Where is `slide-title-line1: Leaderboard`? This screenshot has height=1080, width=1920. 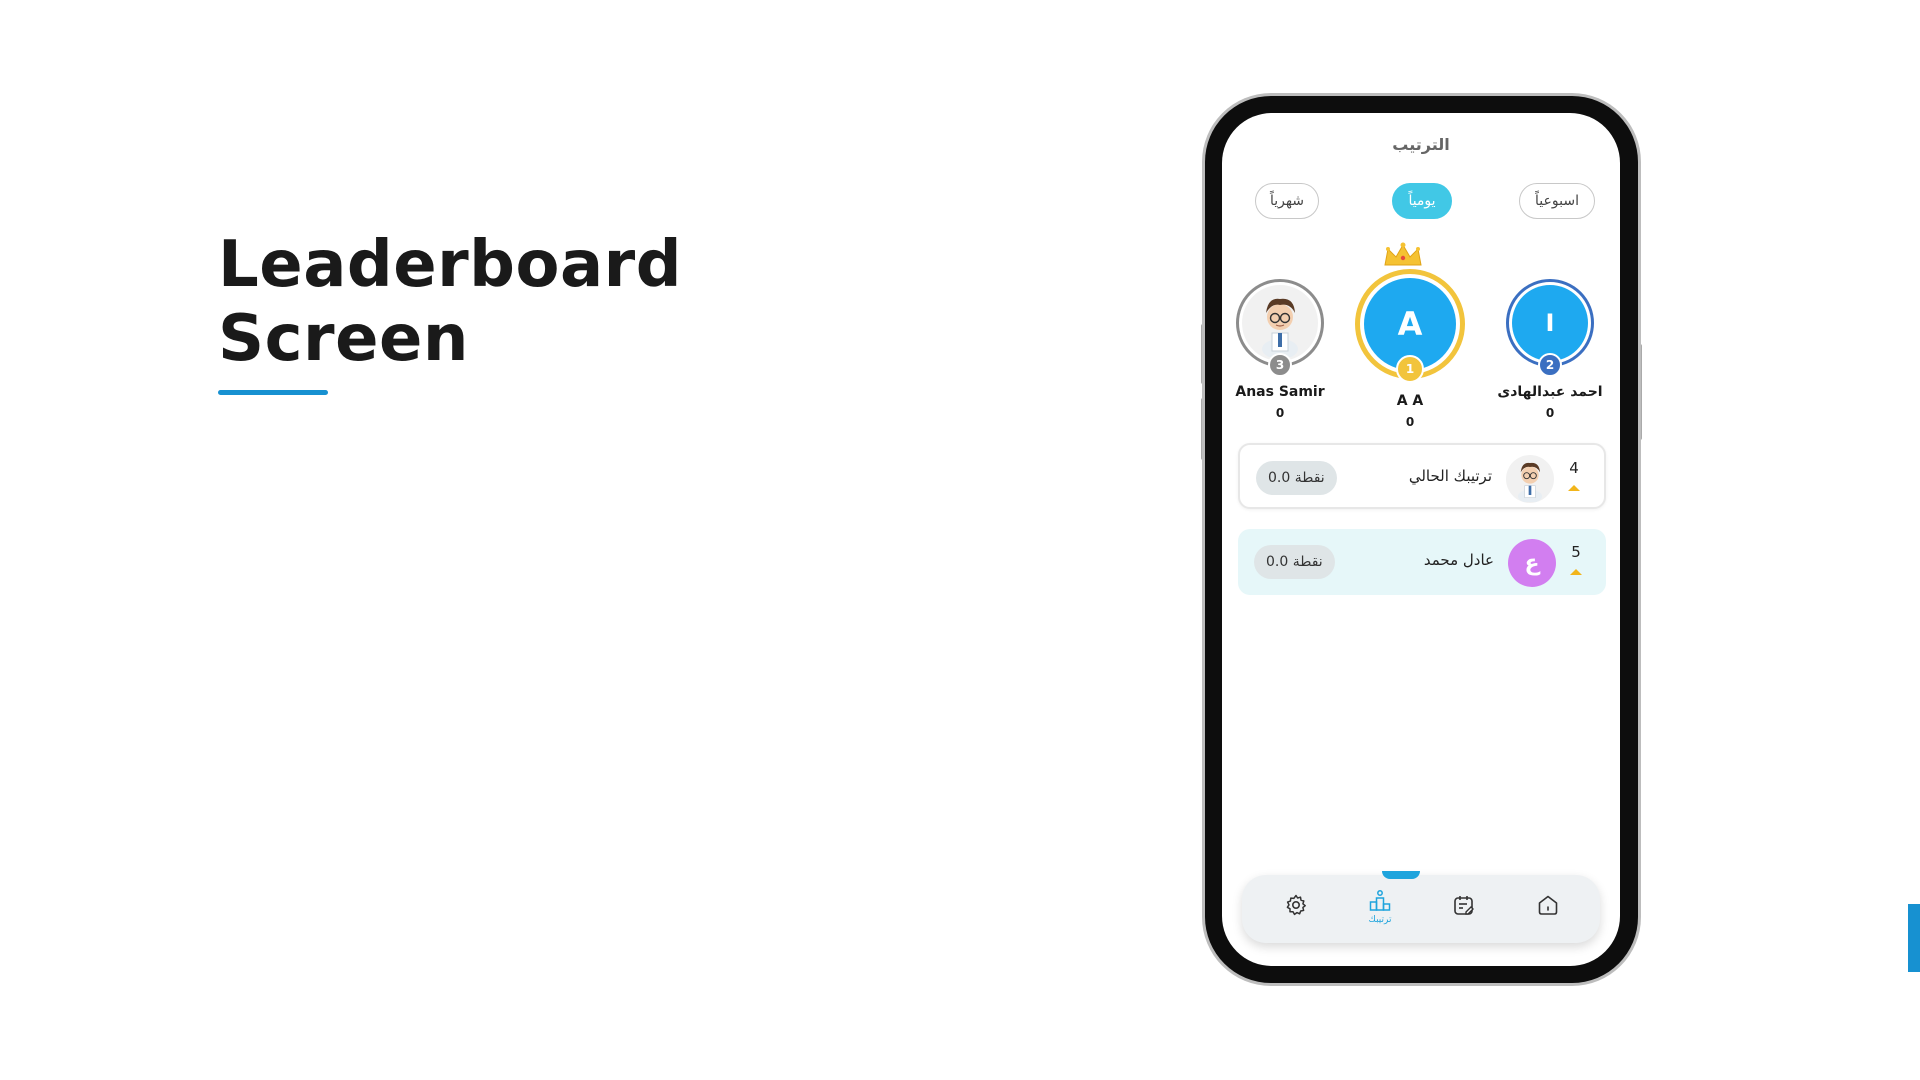 slide-title-line1: Leaderboard is located at coordinates (450, 265).